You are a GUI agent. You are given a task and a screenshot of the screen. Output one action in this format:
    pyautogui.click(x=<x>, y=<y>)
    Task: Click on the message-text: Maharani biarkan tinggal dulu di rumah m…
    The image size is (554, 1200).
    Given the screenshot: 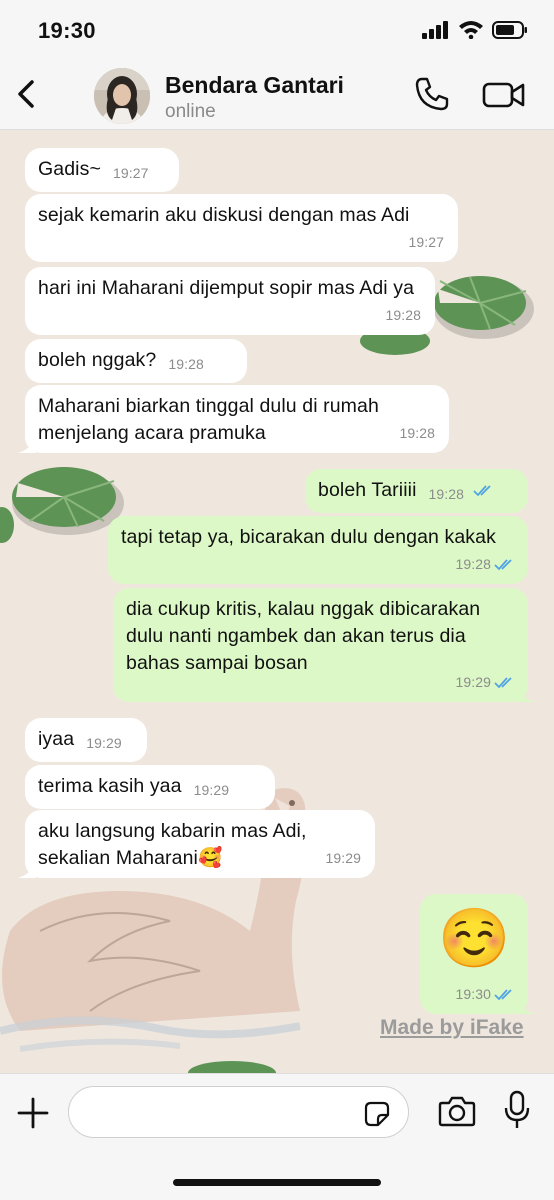 What is the action you would take?
    pyautogui.click(x=208, y=419)
    